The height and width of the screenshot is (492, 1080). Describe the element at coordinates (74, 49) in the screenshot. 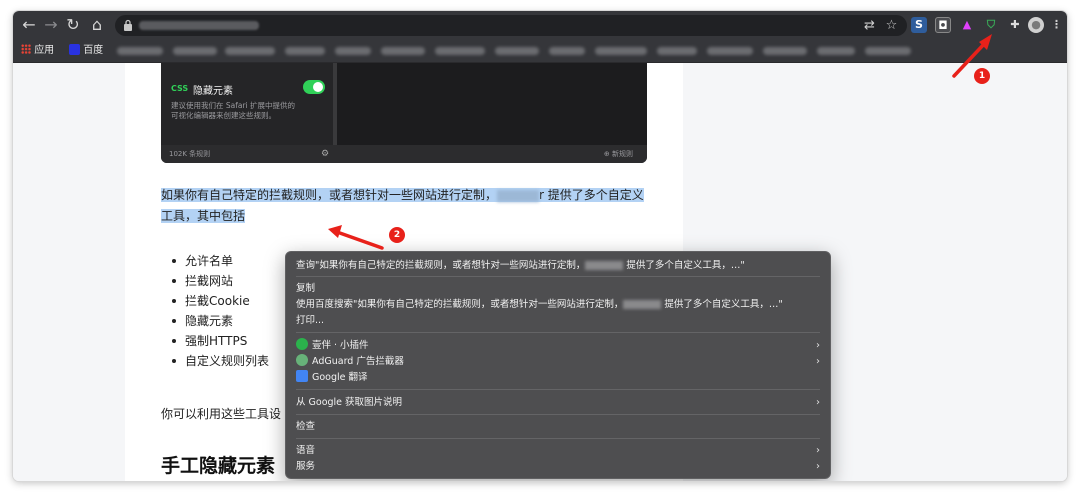

I see `baidu-paw-icon` at that location.